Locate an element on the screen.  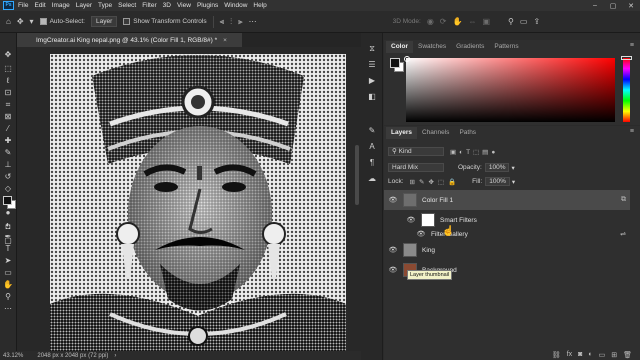
align-right-icon: ⫸ is located at coordinates (240, 21).